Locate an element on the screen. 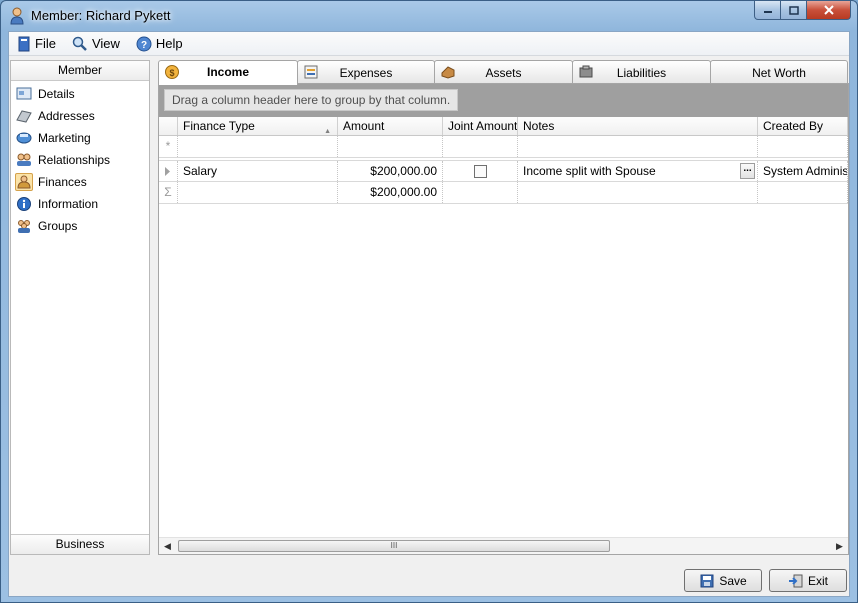 The width and height of the screenshot is (858, 603). sidebar-item-details: Details is located at coordinates (80, 94).